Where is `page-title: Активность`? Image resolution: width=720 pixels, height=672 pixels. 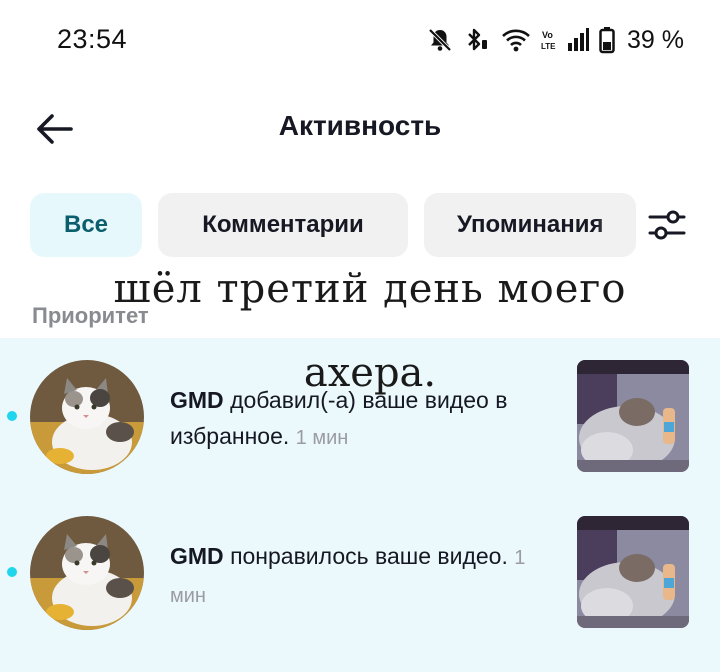
page-title: Активность is located at coordinates (360, 125).